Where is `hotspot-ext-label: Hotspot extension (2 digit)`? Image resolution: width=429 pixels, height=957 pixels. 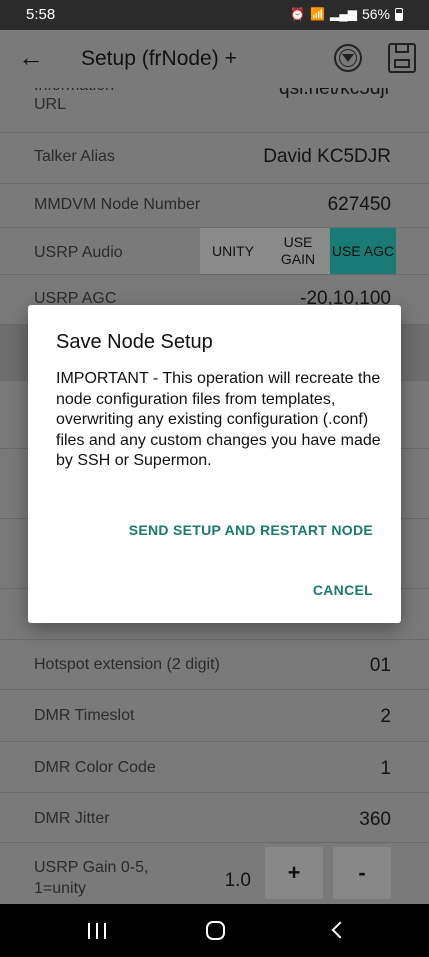 hotspot-ext-label: Hotspot extension (2 digit) is located at coordinates (127, 664).